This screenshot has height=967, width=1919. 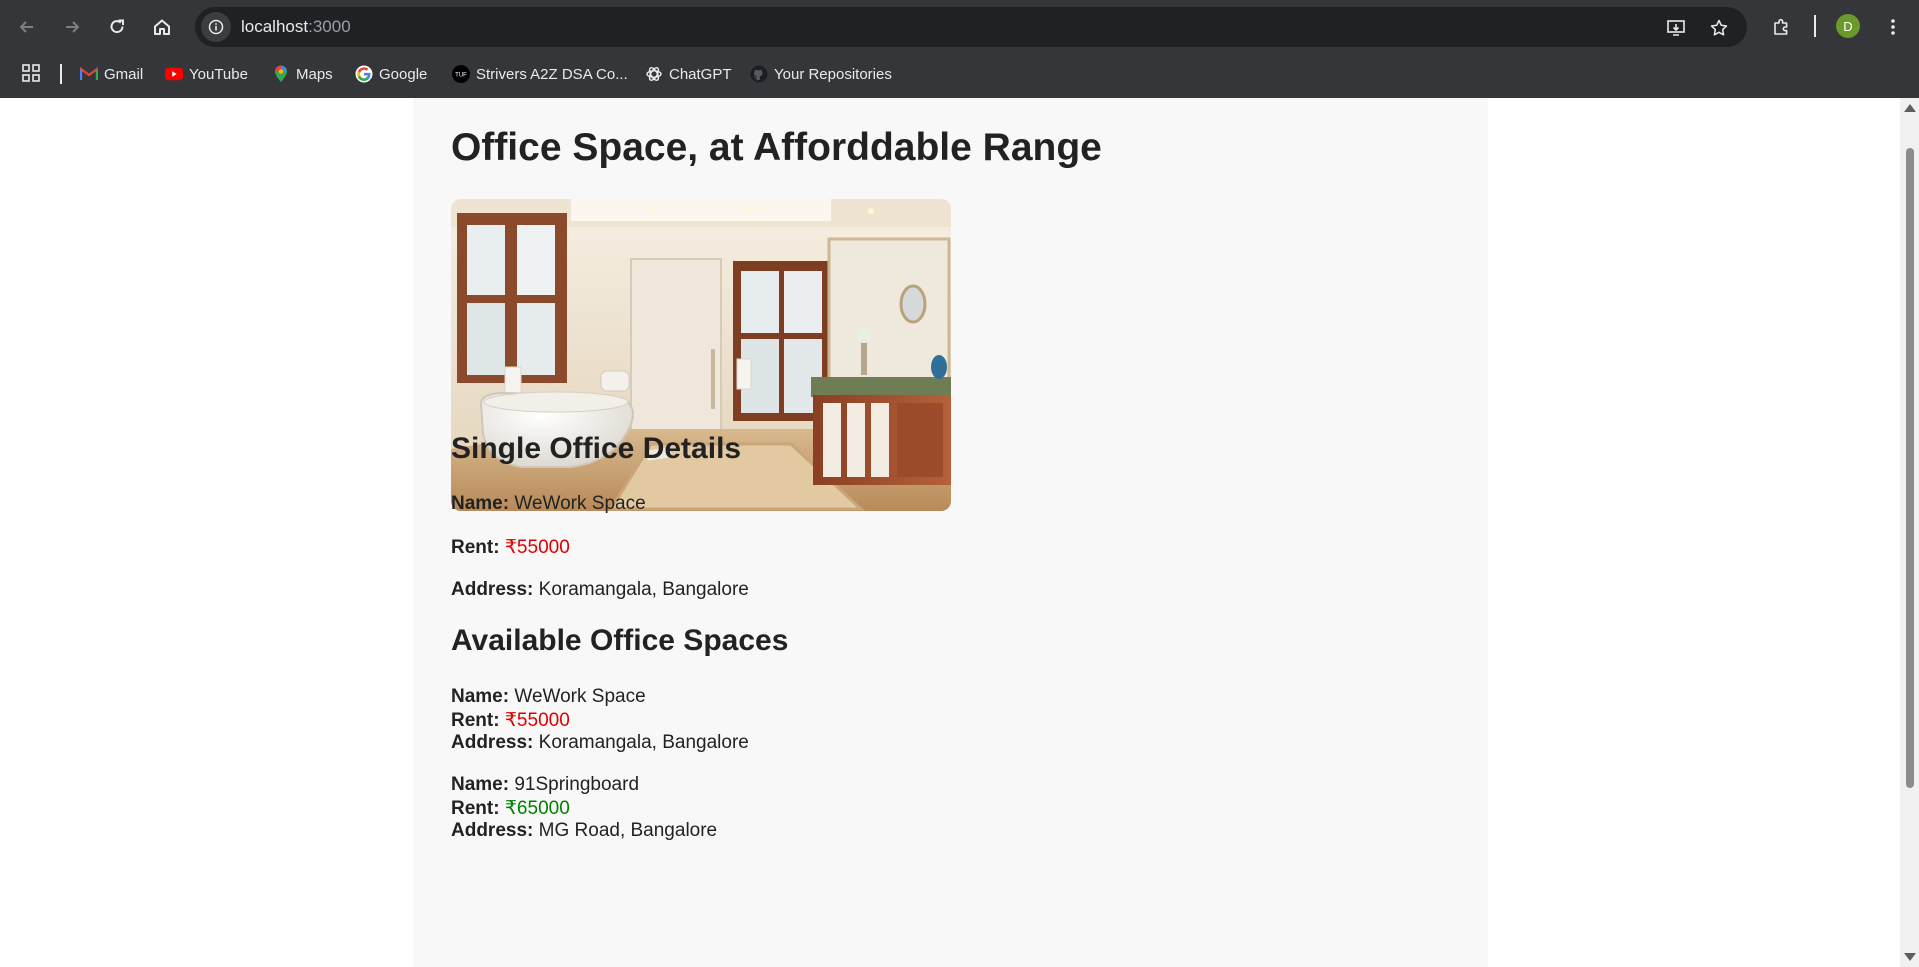 What do you see at coordinates (1848, 26) in the screenshot?
I see `profile-avatar: D` at bounding box center [1848, 26].